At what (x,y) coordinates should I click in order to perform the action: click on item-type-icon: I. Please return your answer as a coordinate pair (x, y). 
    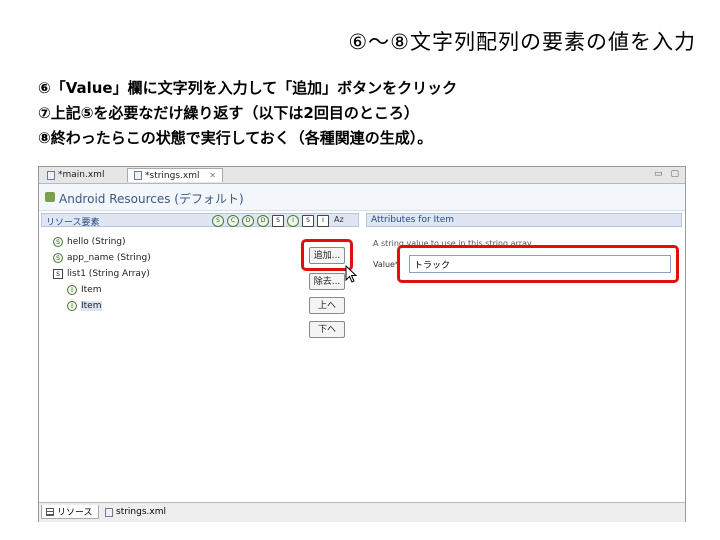
    Looking at the image, I should click on (293, 221).